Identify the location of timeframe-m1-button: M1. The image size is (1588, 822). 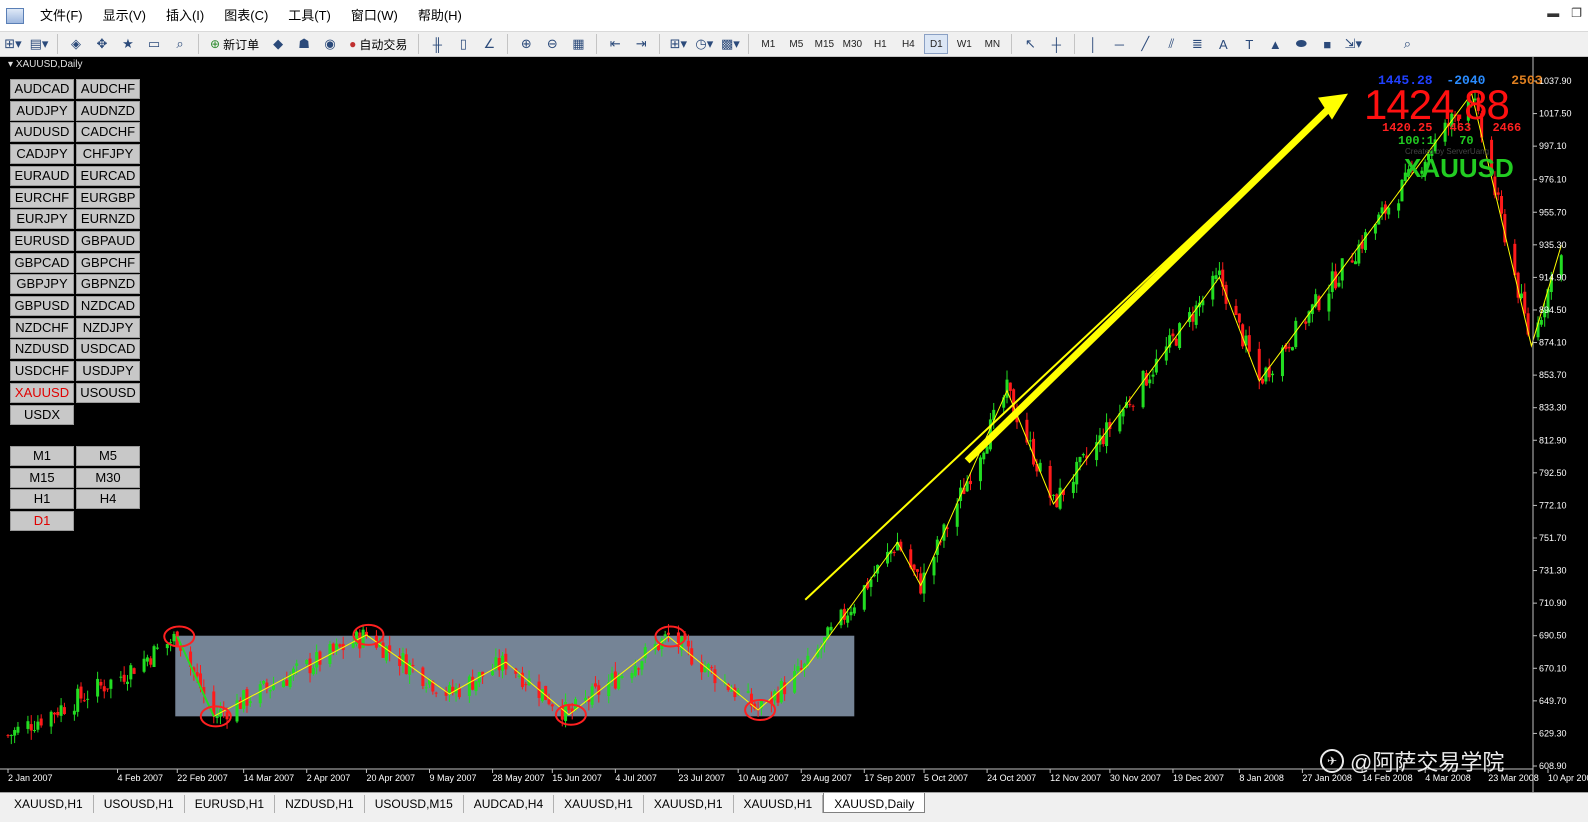
(768, 44).